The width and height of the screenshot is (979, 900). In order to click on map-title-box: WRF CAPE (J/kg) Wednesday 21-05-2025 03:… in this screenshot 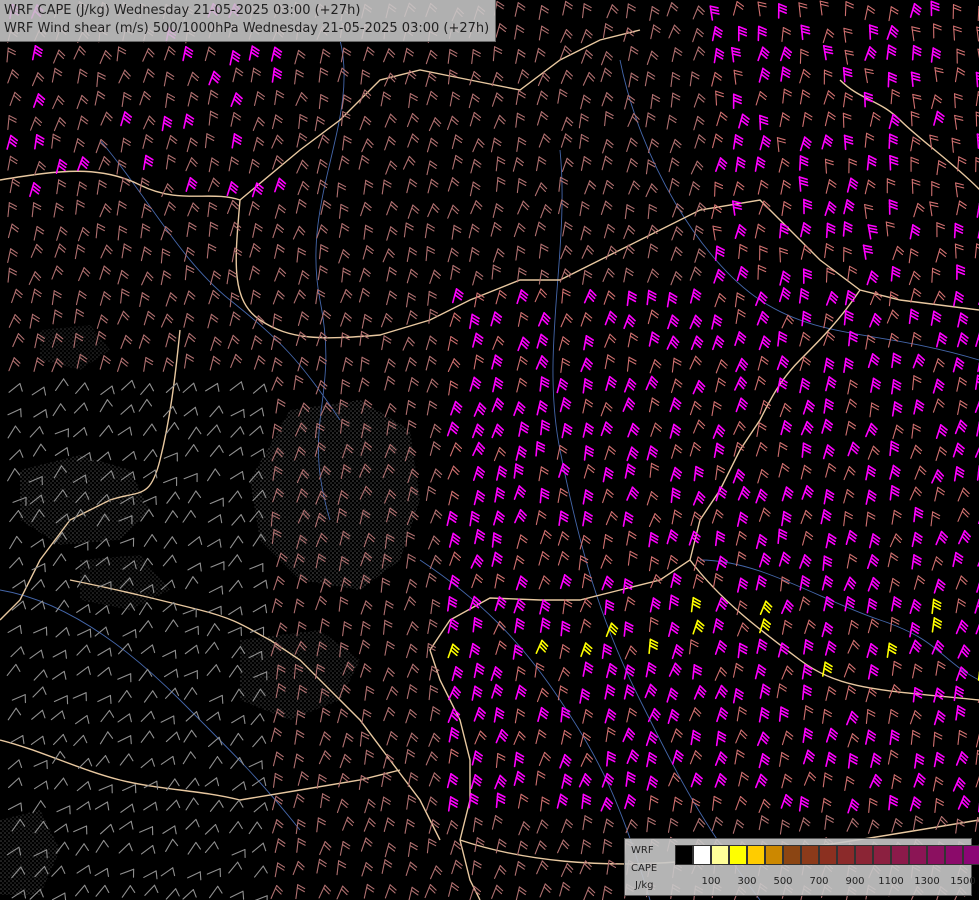, I will do `click(248, 21)`.